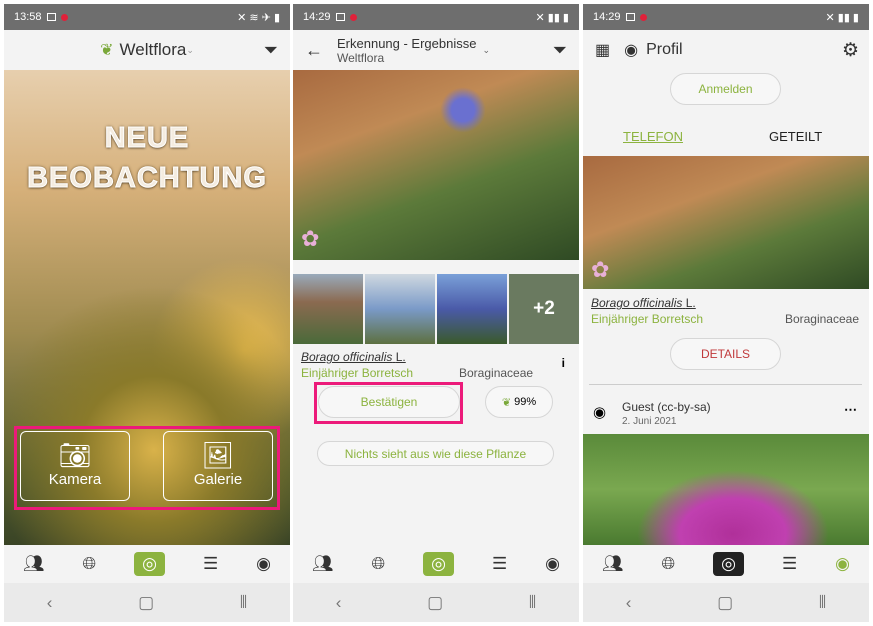 This screenshot has height=626, width=873. What do you see at coordinates (653, 136) in the screenshot?
I see `tab-phone: TELEFON` at bounding box center [653, 136].